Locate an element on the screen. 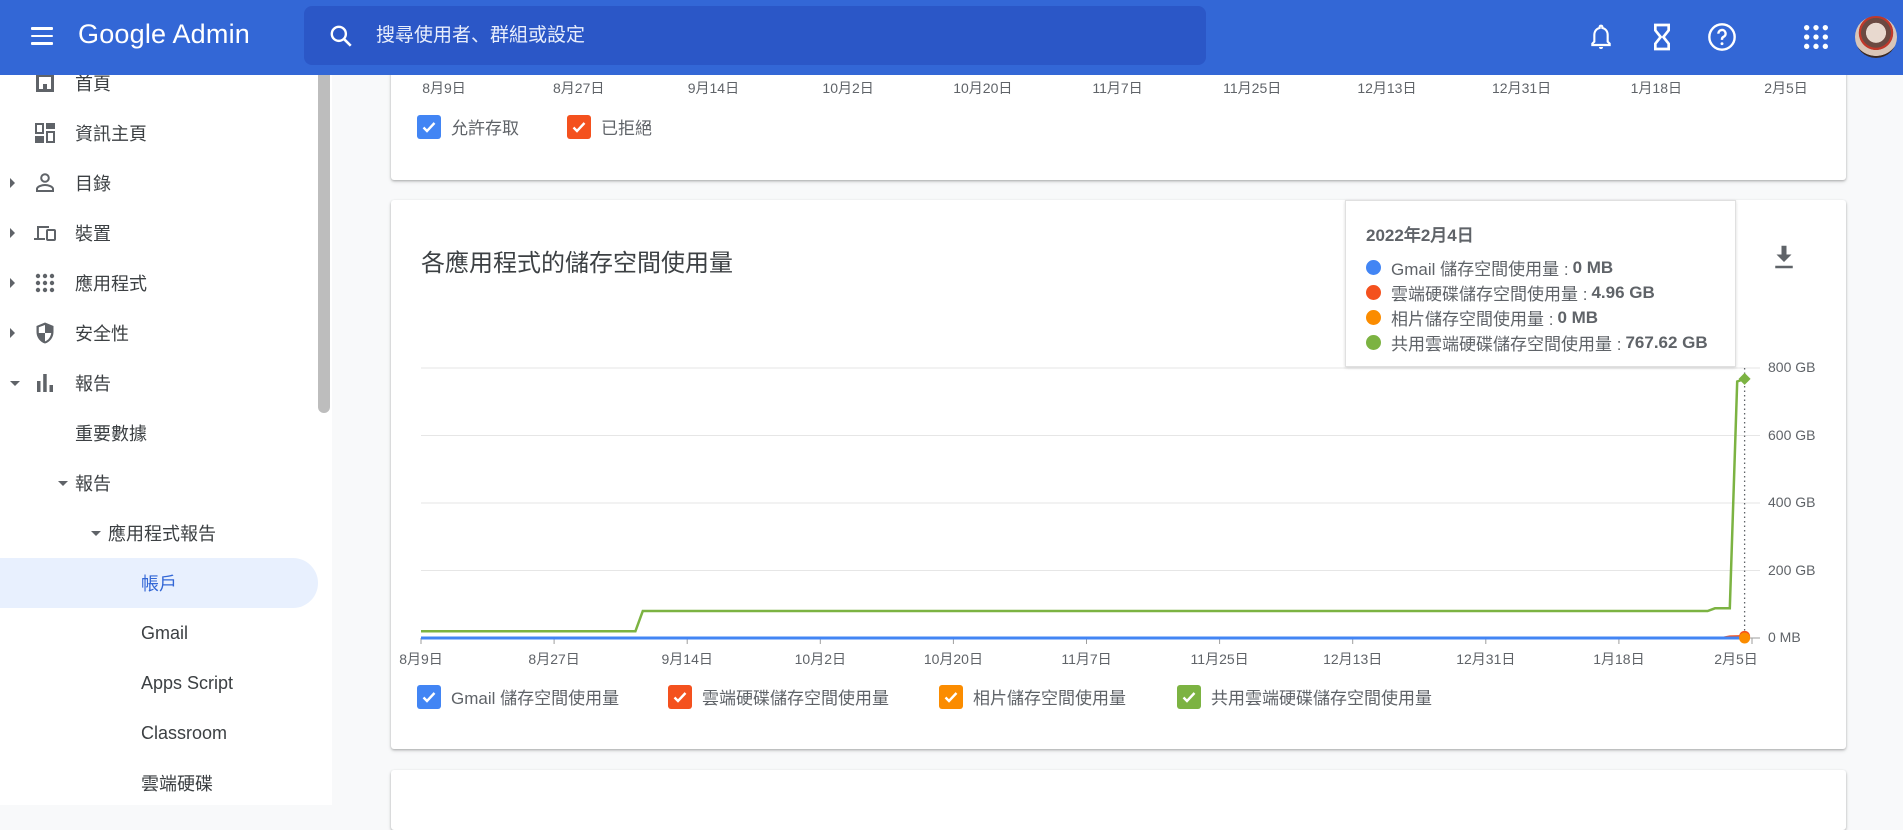 This screenshot has height=830, width=1903. sidebar-item-gmail: Gmail is located at coordinates (159, 633).